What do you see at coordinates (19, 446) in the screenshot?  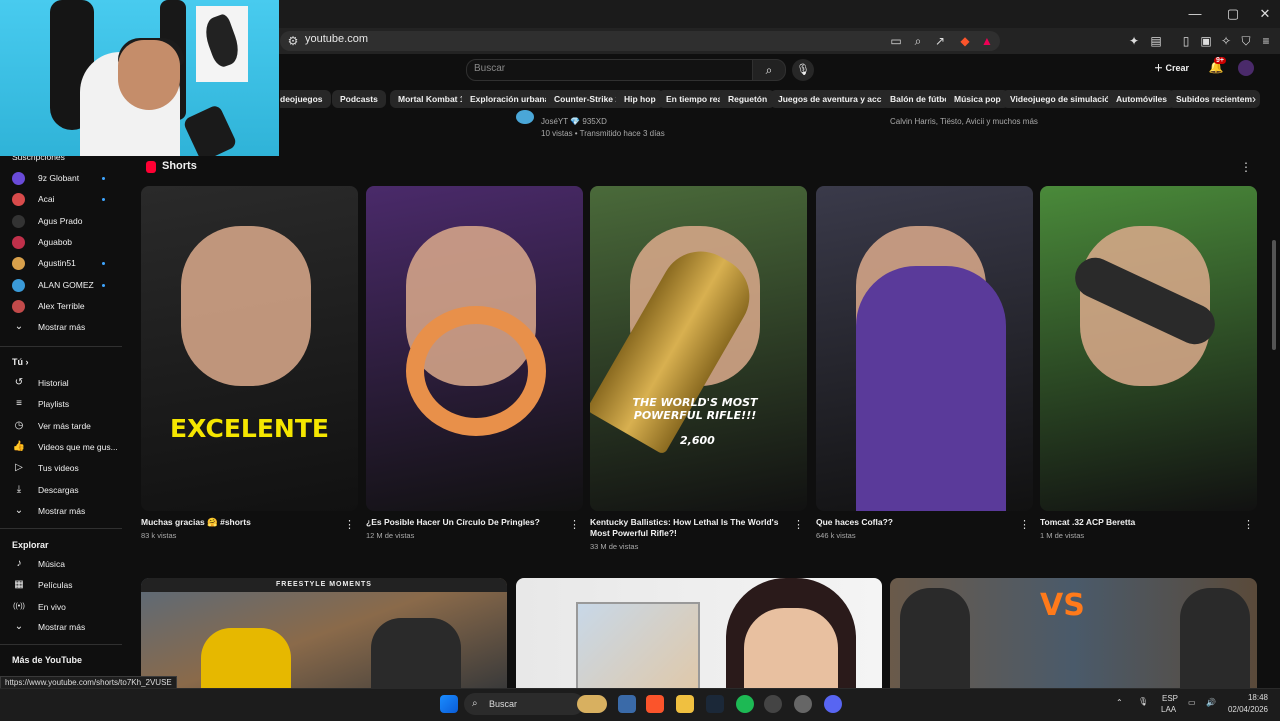 I see `thumb-up-icon: 👍` at bounding box center [19, 446].